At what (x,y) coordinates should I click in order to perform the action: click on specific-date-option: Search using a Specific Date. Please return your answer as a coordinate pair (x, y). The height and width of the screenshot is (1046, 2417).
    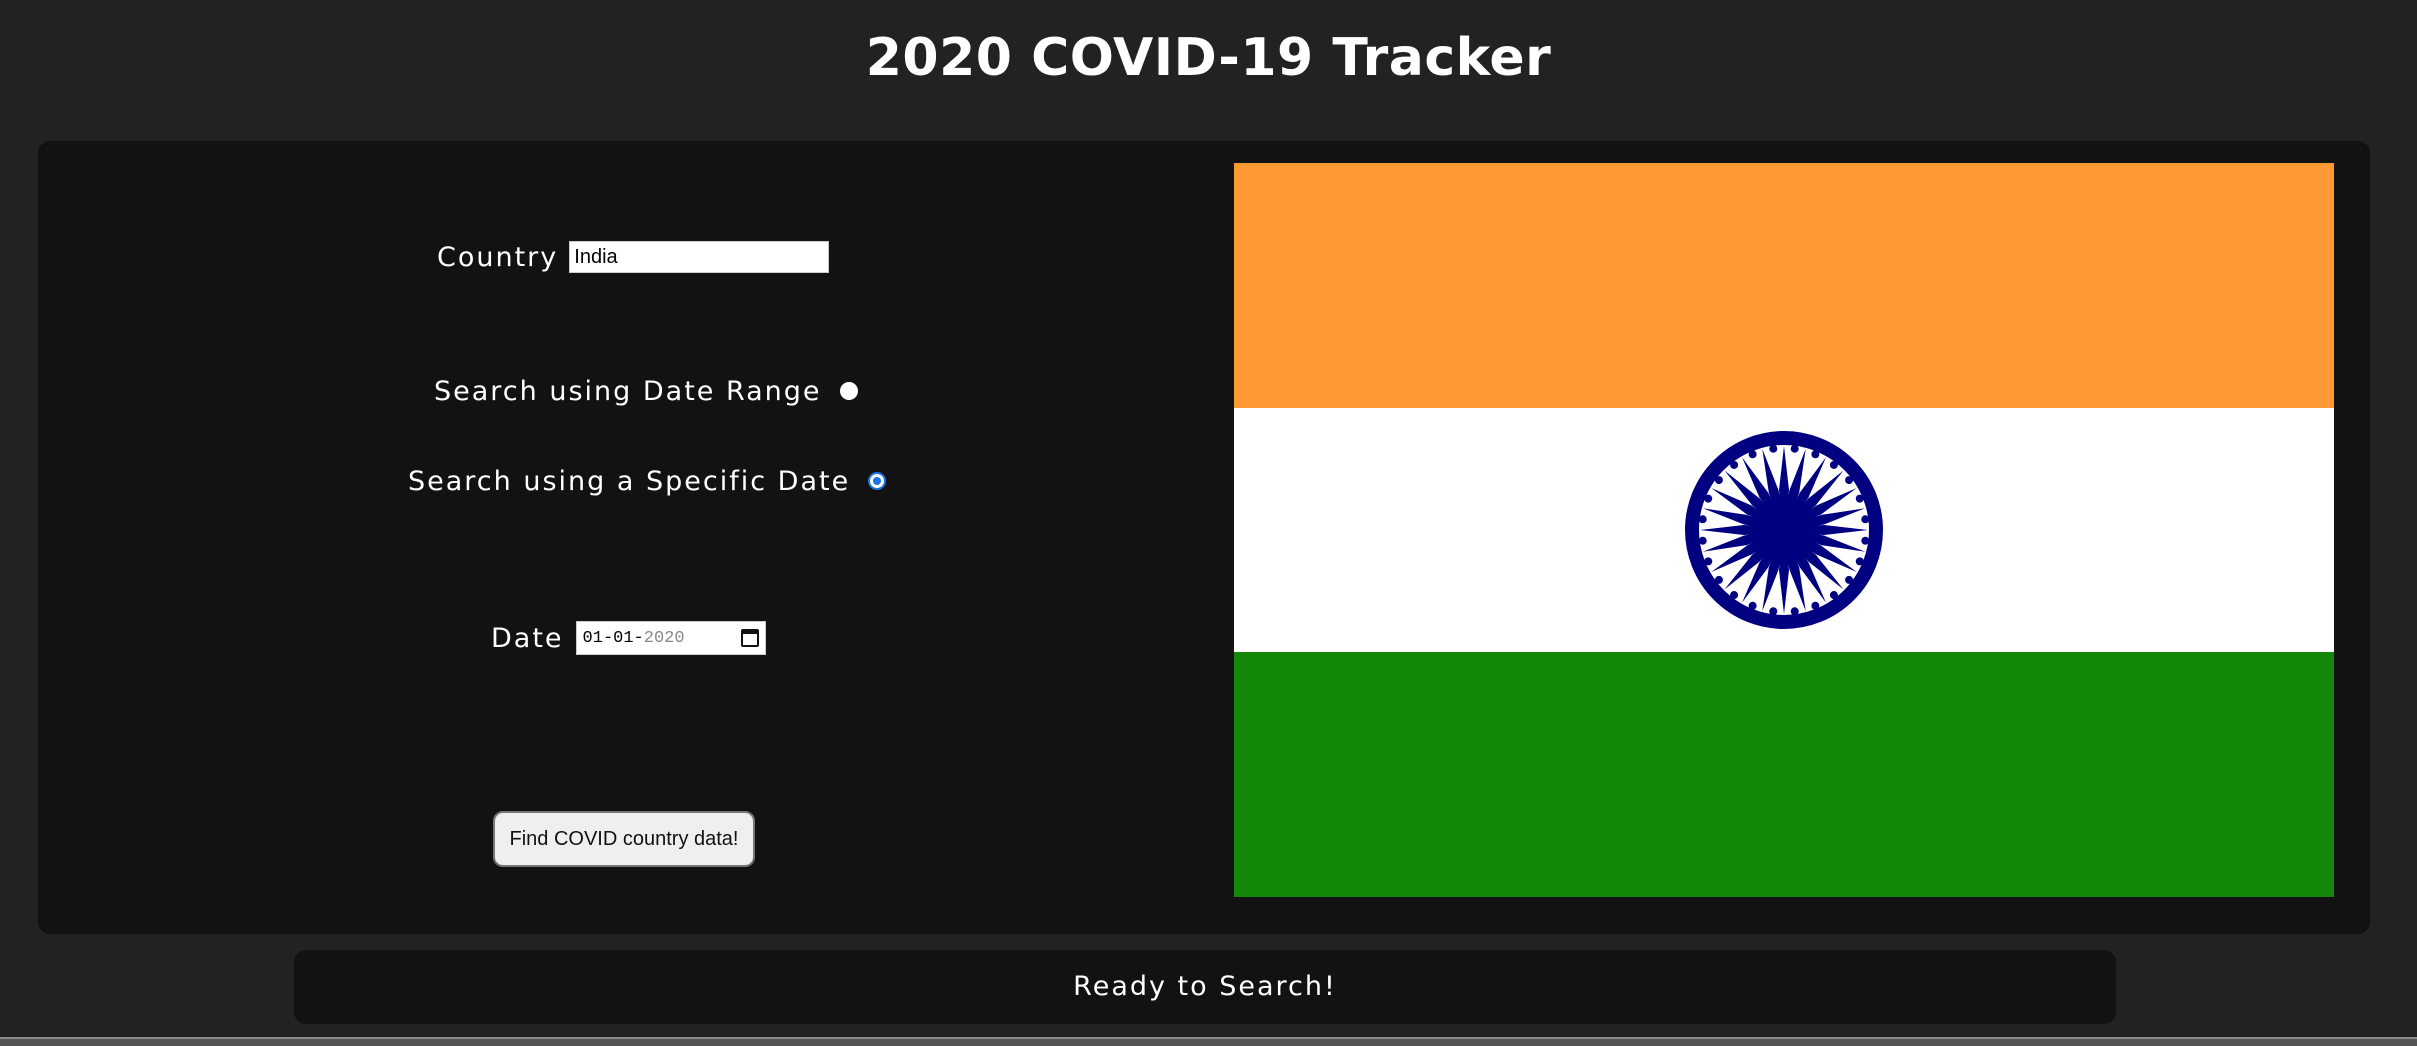
    Looking at the image, I should click on (647, 481).